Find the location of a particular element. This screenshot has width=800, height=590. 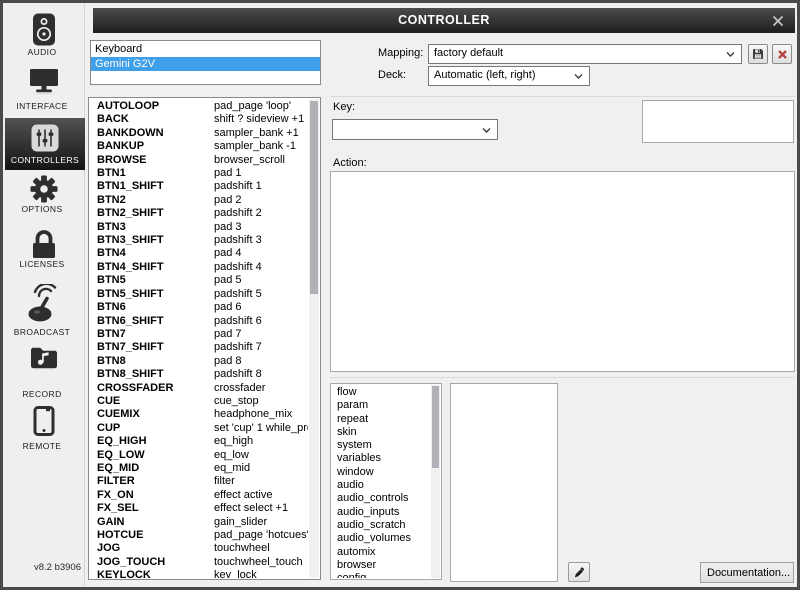

version-text: v8.2 b3906 is located at coordinates (57, 567).